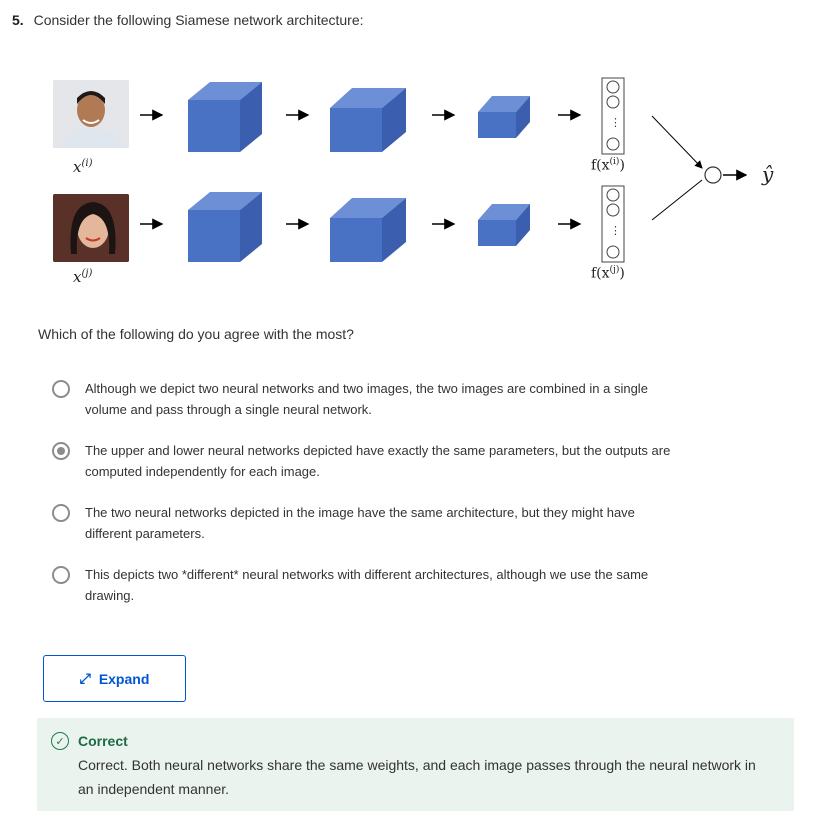 Image resolution: width=815 pixels, height=828 pixels. Describe the element at coordinates (768, 174) in the screenshot. I see `y-hat-label: ŷ` at that location.